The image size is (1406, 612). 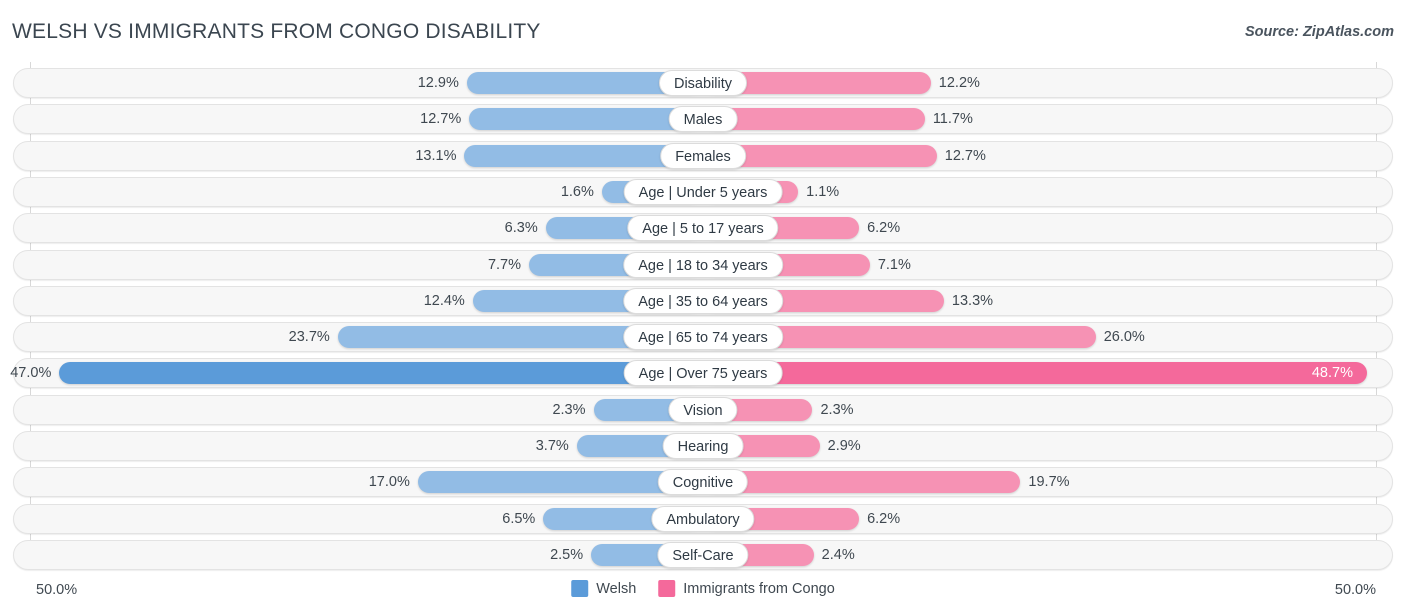 I want to click on chart-row: 2.5% 2.4% Self-Care, so click(x=703, y=554).